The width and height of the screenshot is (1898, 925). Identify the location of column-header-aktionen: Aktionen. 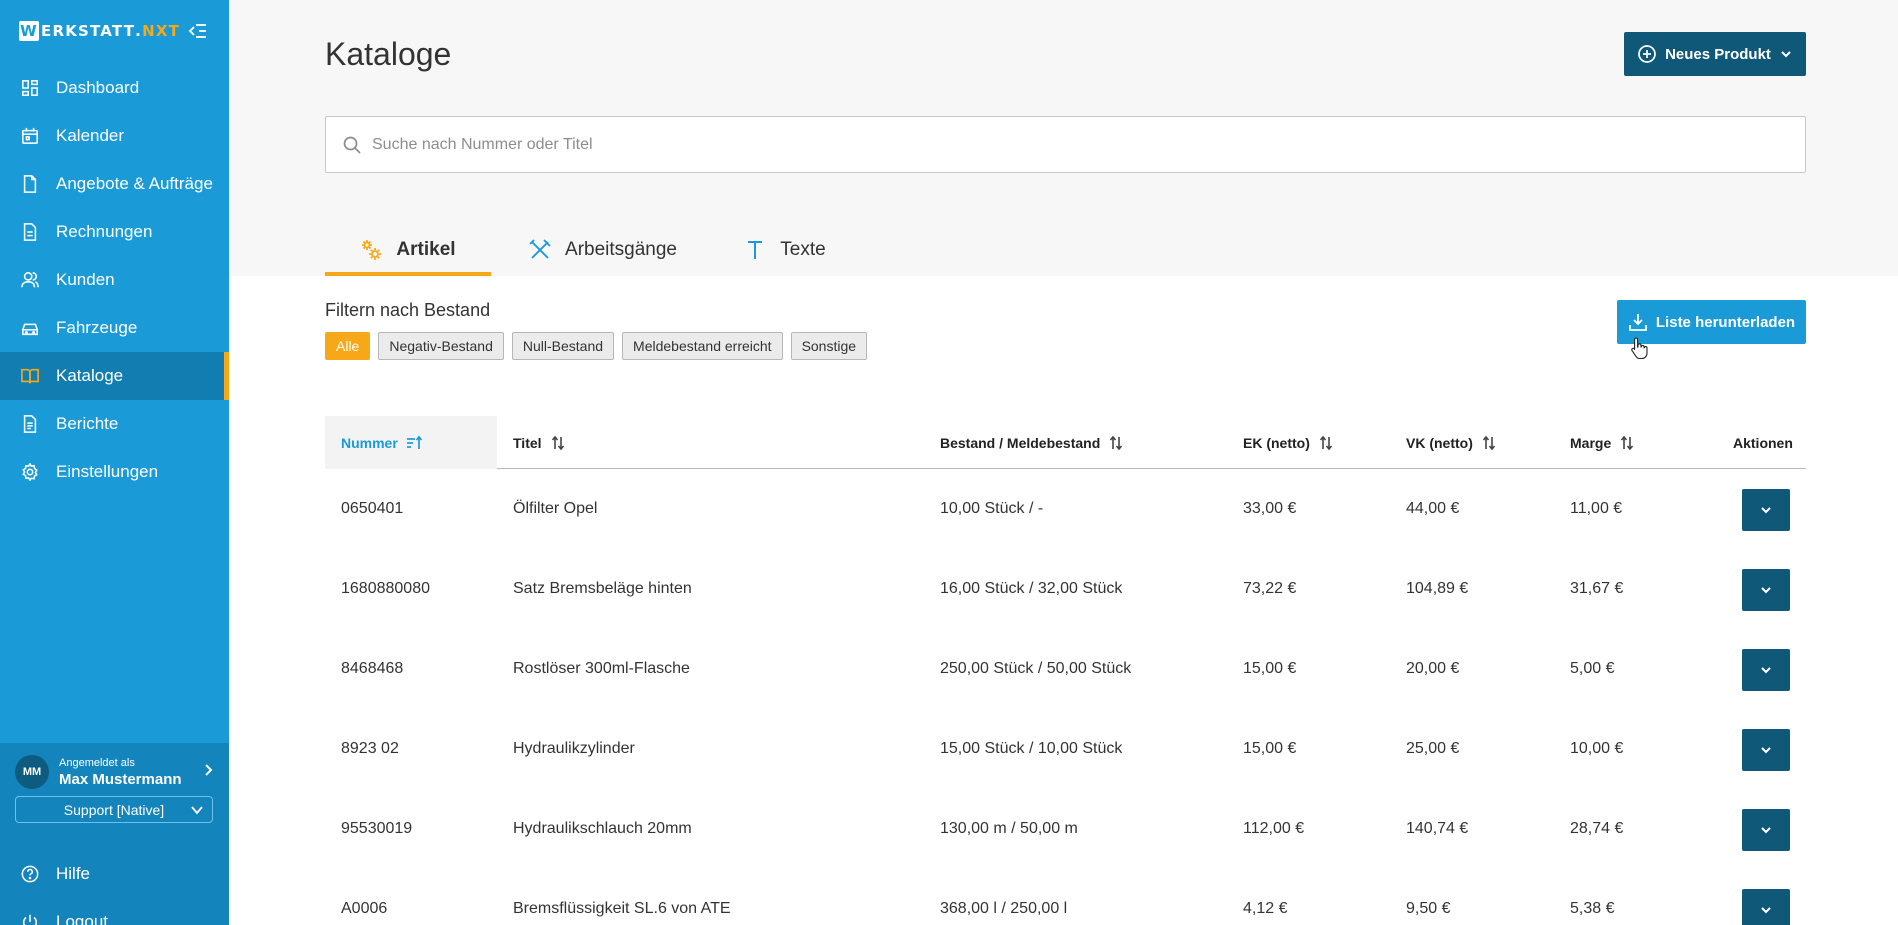
(1763, 442).